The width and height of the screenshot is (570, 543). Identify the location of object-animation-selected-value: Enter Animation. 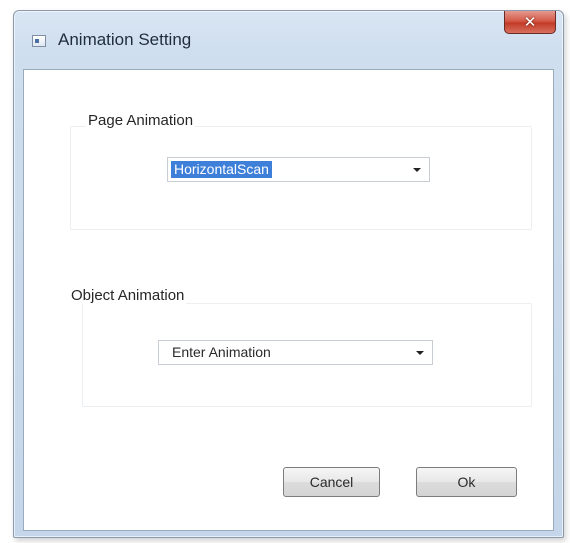
(221, 352).